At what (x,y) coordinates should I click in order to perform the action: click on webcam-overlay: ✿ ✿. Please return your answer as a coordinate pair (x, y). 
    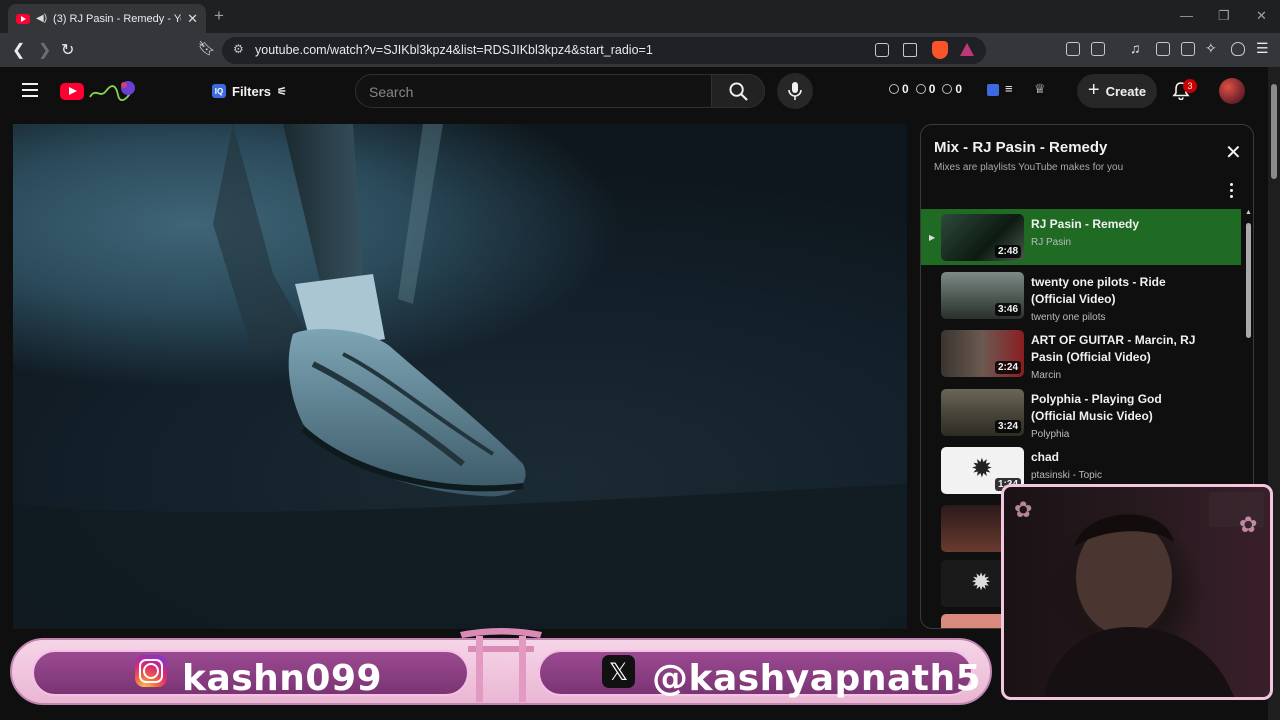
    Looking at the image, I should click on (1137, 592).